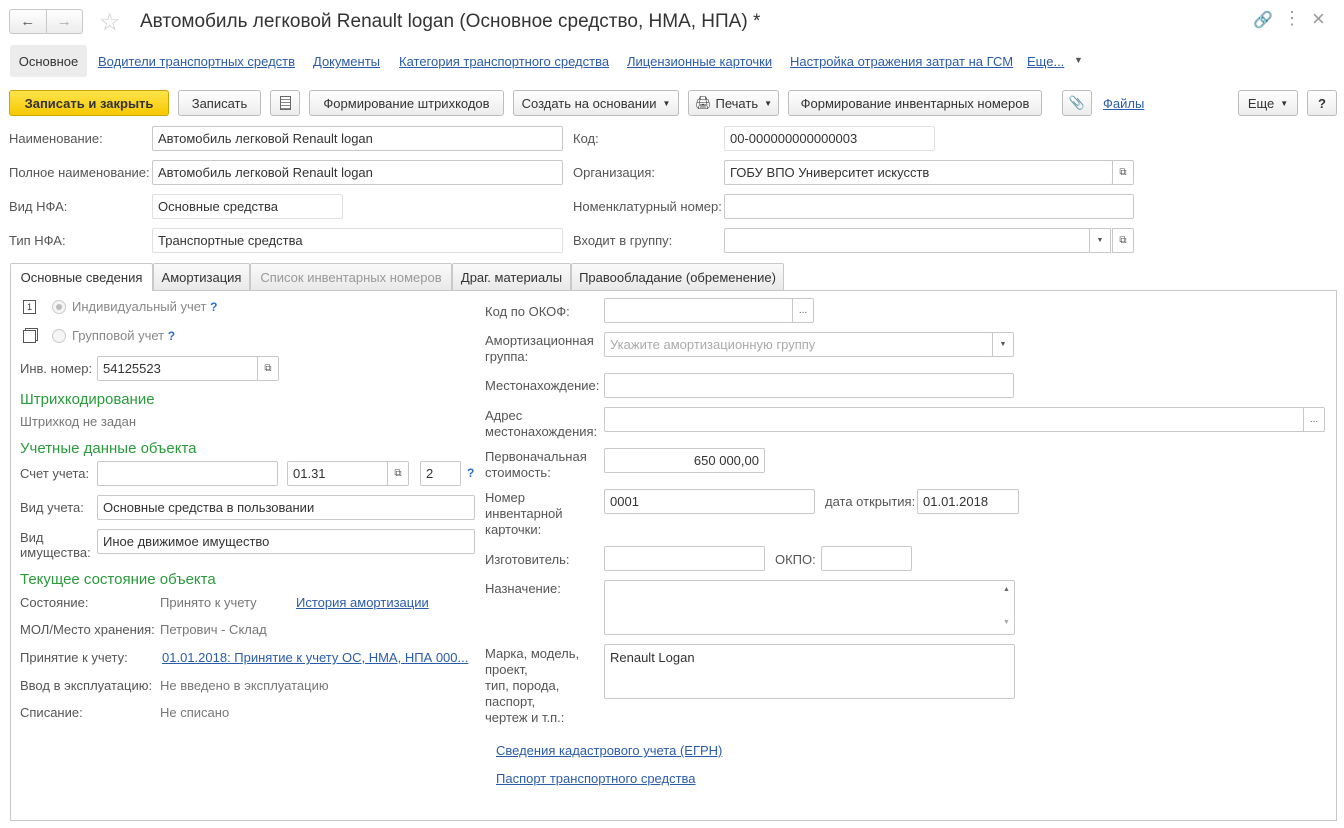 The image size is (1344, 828). What do you see at coordinates (118, 335) in the screenshot?
I see `group-text: Групповой учет` at bounding box center [118, 335].